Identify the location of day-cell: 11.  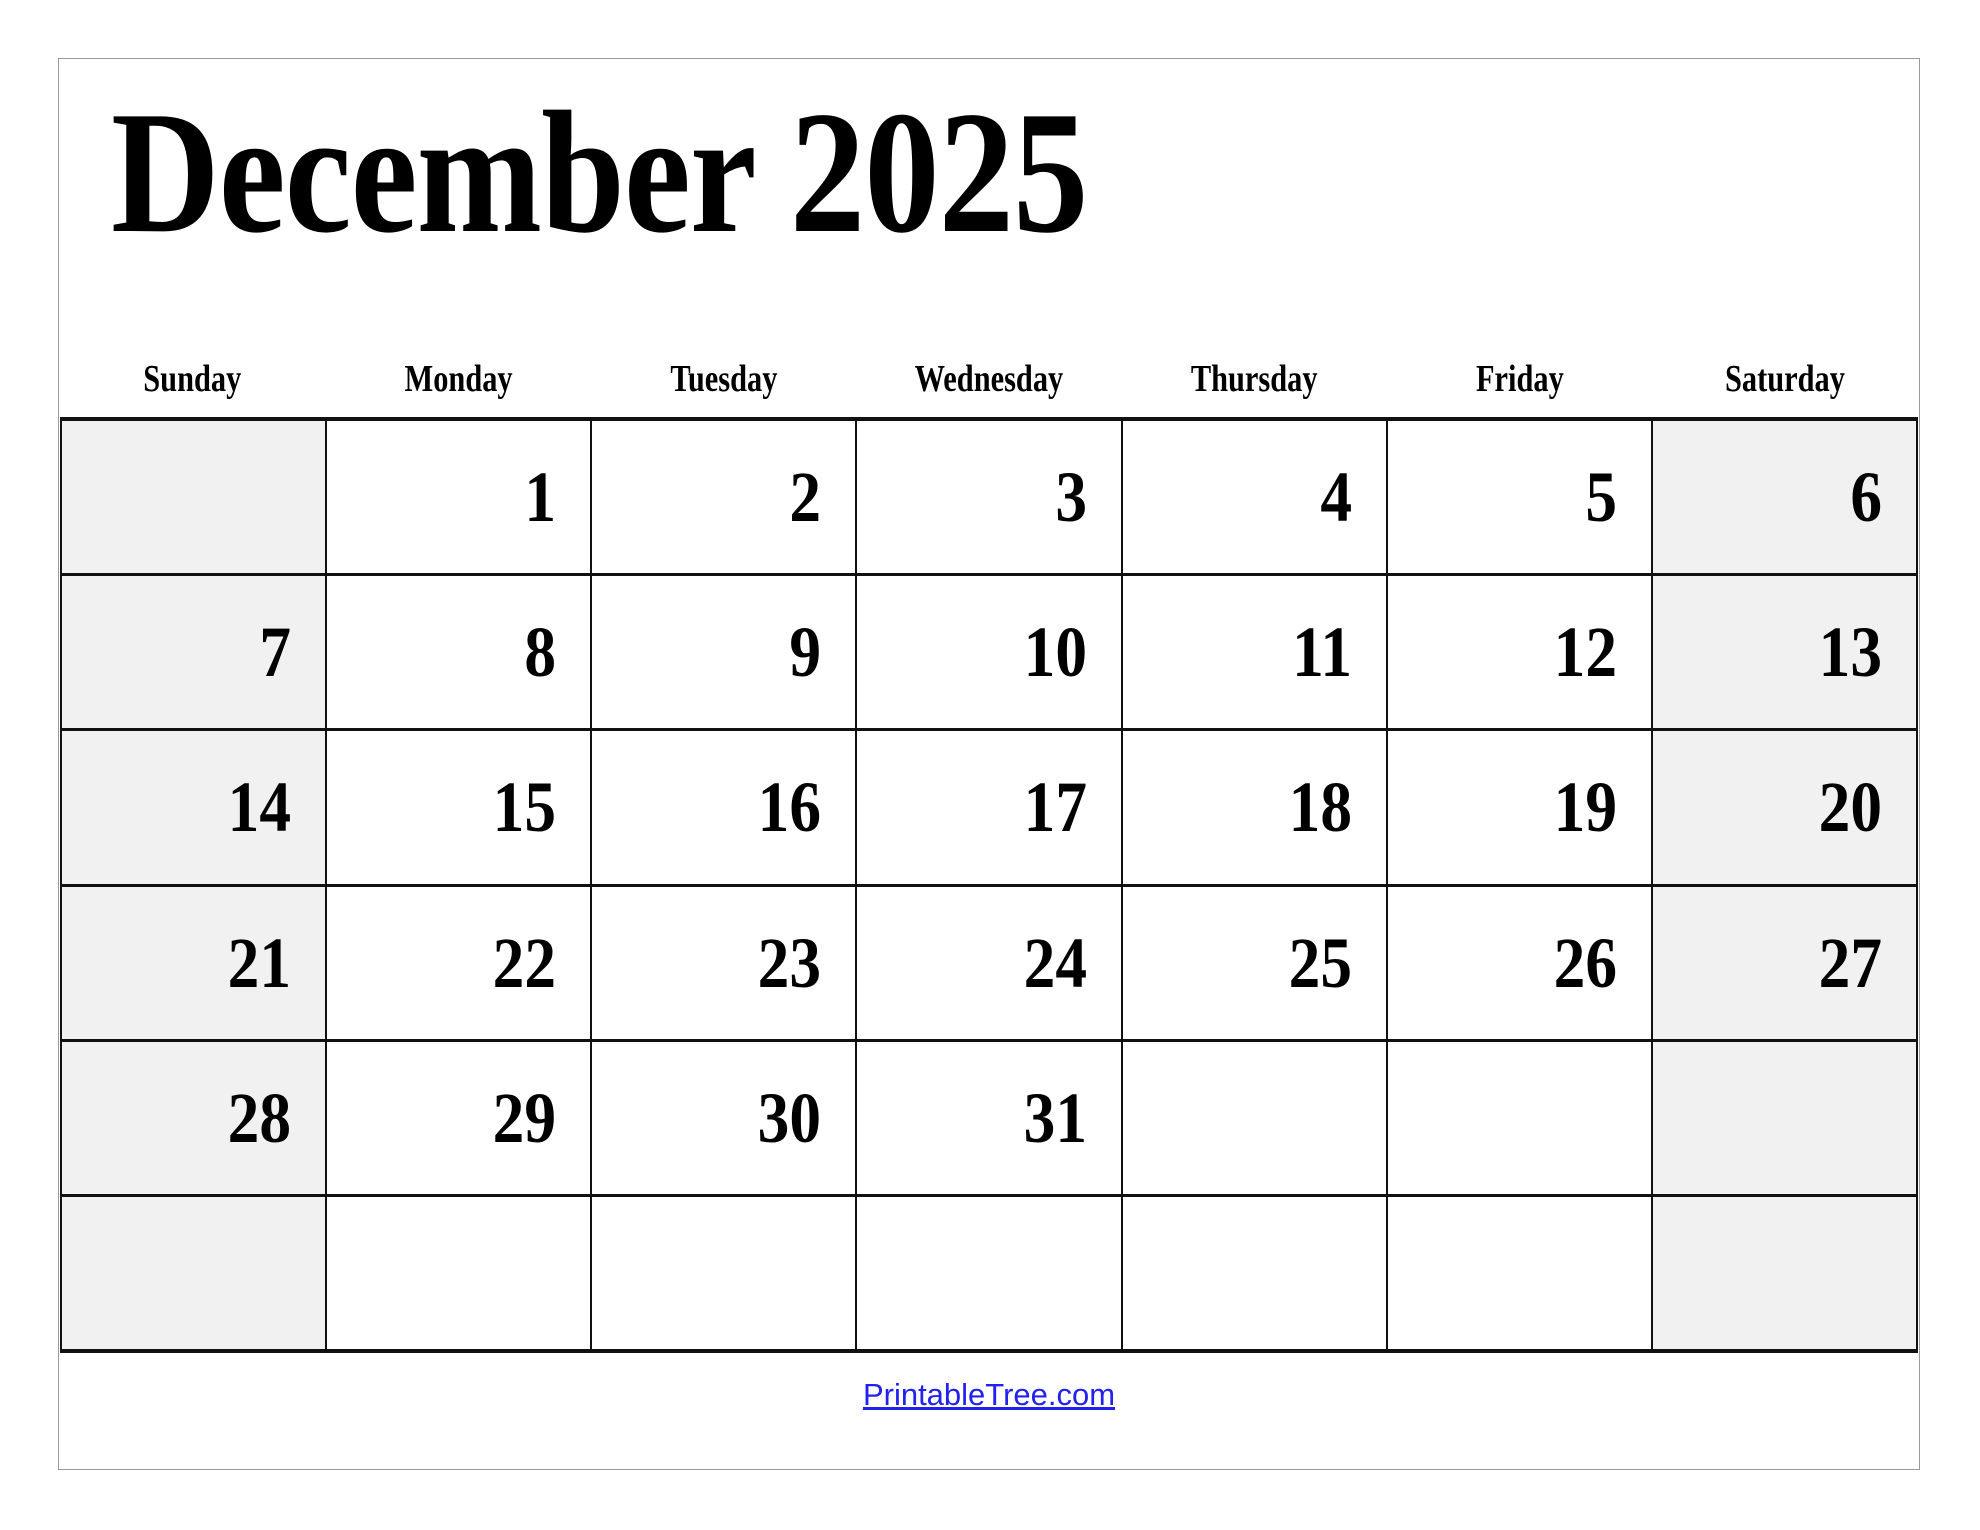
(1255, 652).